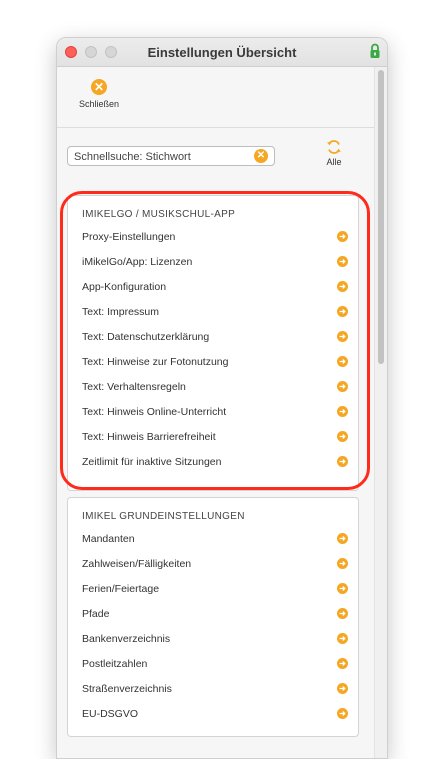  I want to click on title-bar: Einstellungen Übersicht, so click(222, 52).